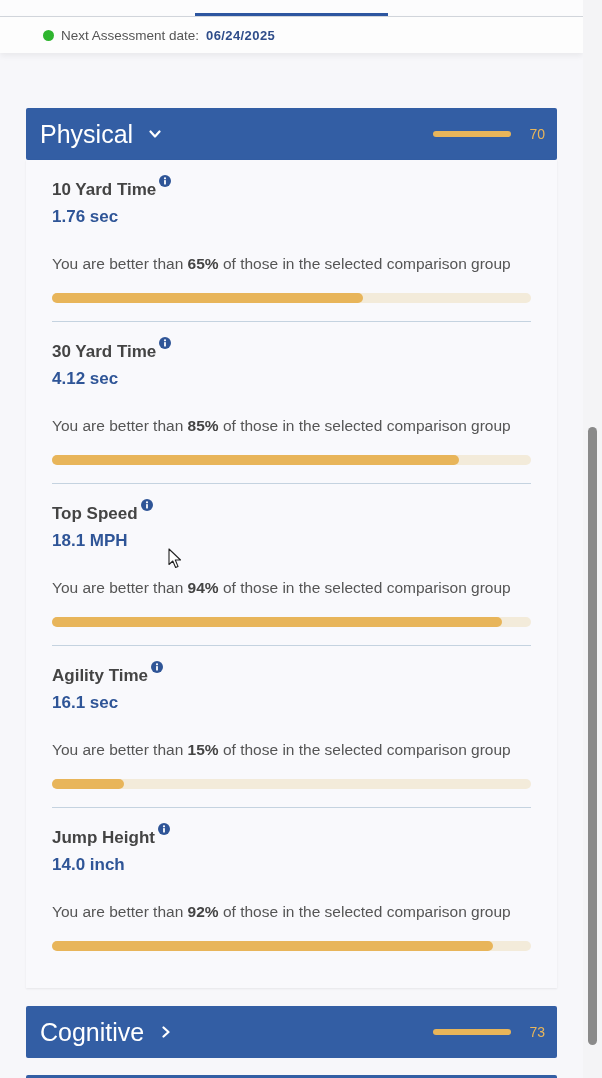  I want to click on pointer-cursor-icon, so click(175, 558).